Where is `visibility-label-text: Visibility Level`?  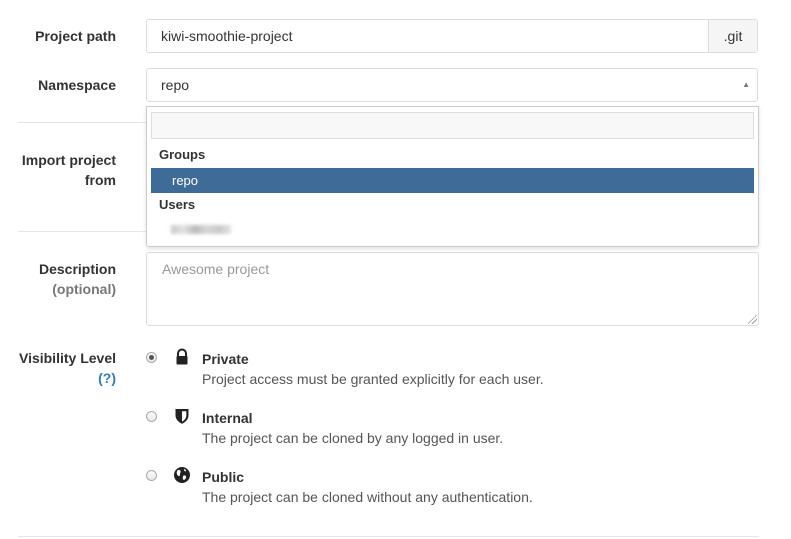 visibility-label-text: Visibility Level is located at coordinates (67, 358).